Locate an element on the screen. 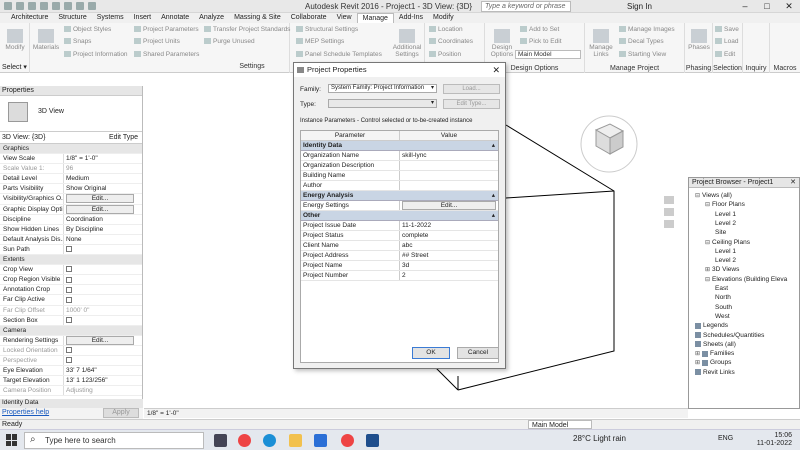 This screenshot has height=450, width=800. browser-item: South is located at coordinates (723, 307).